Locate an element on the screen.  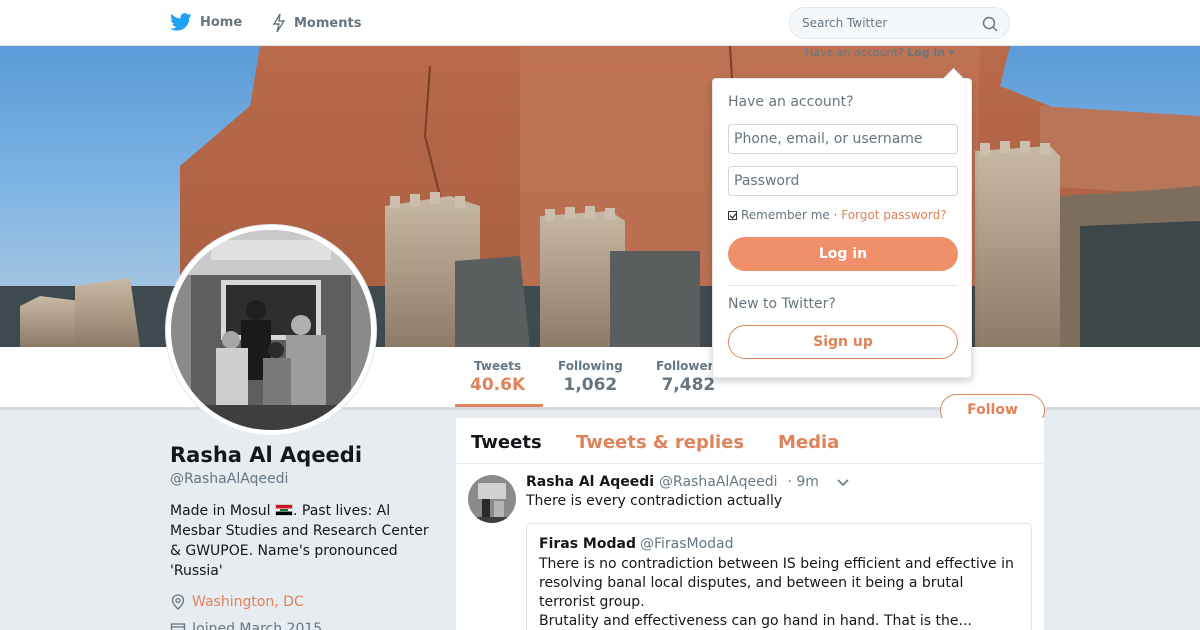
stat-followers: Followers 7,482 is located at coordinates (688, 377).